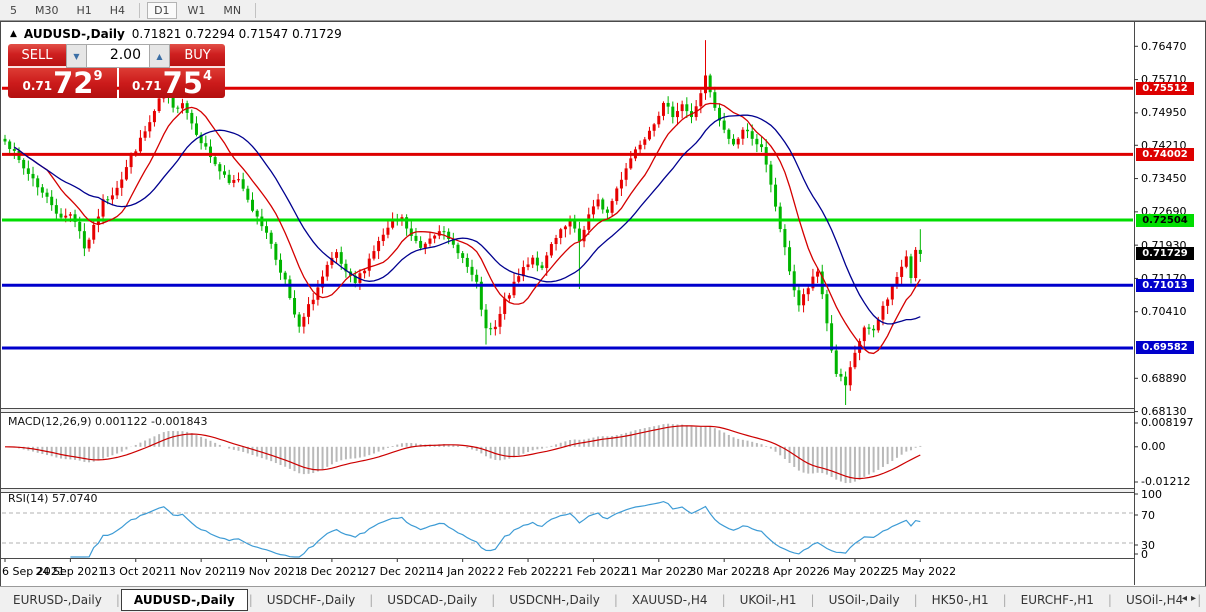  What do you see at coordinates (182, 83) in the screenshot?
I see `buy-price-main: 75` at bounding box center [182, 83].